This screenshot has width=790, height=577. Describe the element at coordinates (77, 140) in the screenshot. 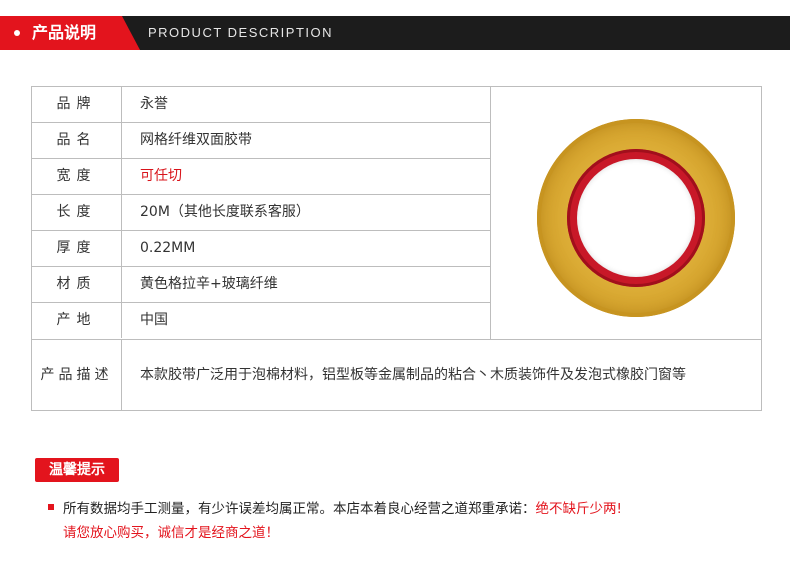

I see `spec-label: 品名` at that location.